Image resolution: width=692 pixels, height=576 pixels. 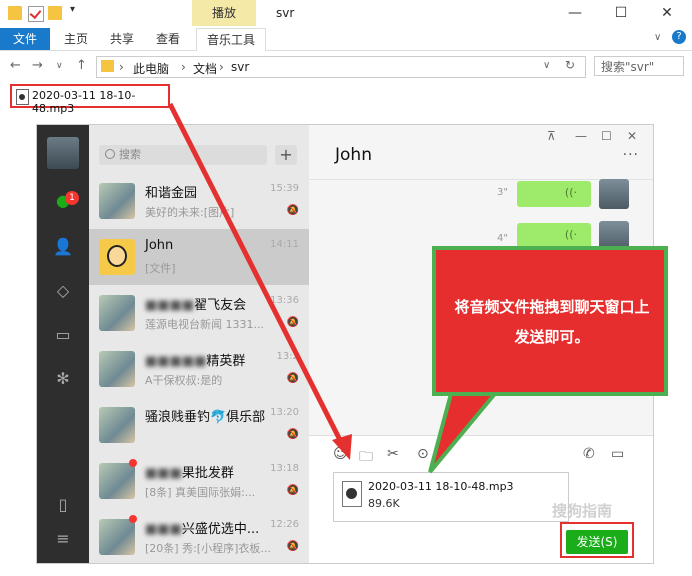 What do you see at coordinates (423, 454) in the screenshot?
I see `chat-history-icon: ⊙` at bounding box center [423, 454].